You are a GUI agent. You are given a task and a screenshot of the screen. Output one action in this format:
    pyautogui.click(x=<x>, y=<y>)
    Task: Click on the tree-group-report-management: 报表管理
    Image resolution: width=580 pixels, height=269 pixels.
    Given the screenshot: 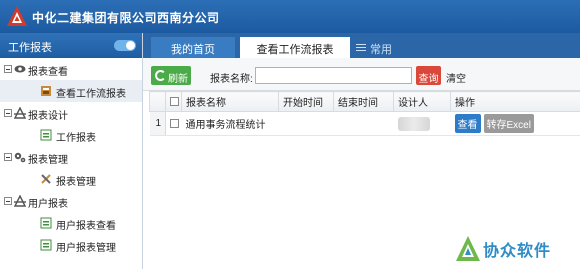 What is the action you would take?
    pyautogui.click(x=71, y=157)
    